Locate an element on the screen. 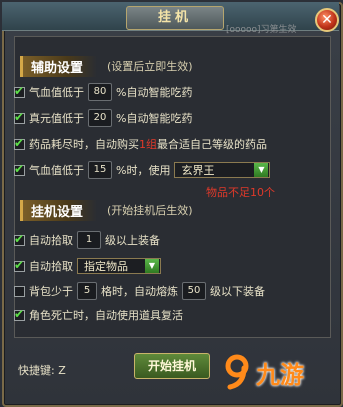 Image resolution: width=343 pixels, height=407 pixels. idle-row-pickup-level: 自动拾取 1 级以上装备 is located at coordinates (87, 240).